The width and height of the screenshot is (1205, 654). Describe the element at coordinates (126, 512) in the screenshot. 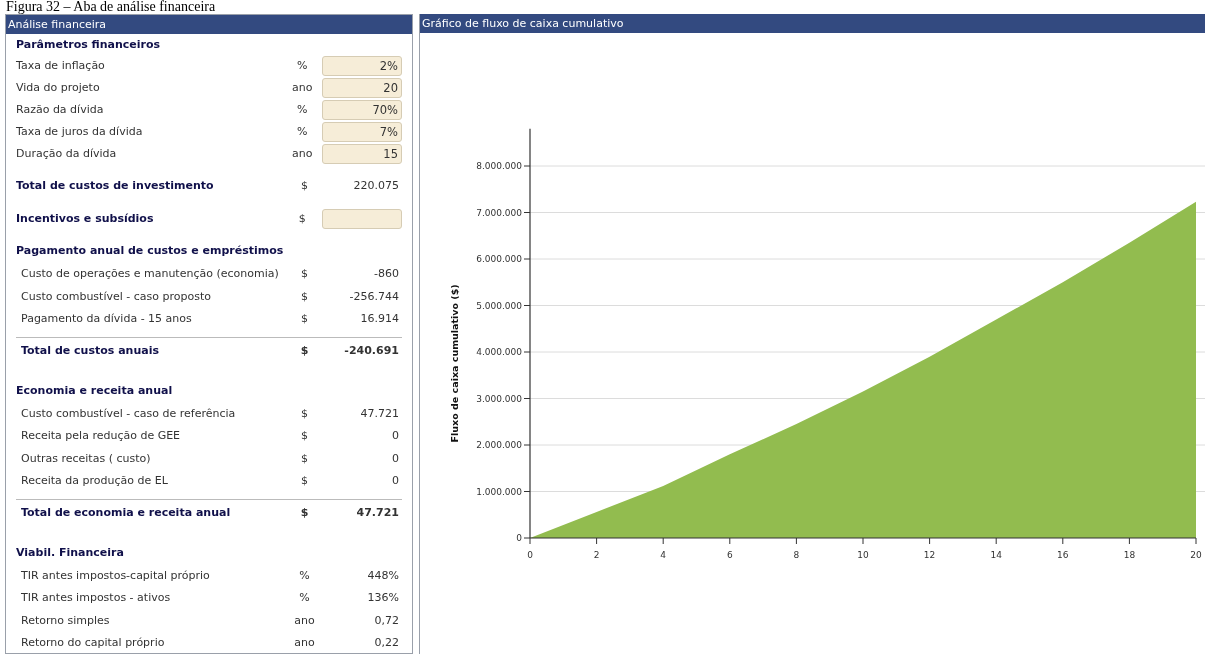

I see `section-heading: Total de economia e receita anual` at that location.